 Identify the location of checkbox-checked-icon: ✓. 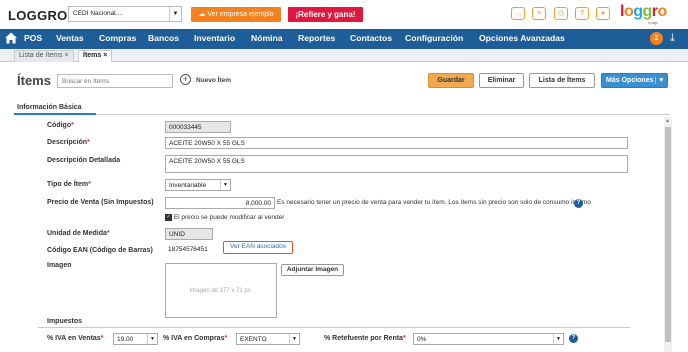
(168, 217).